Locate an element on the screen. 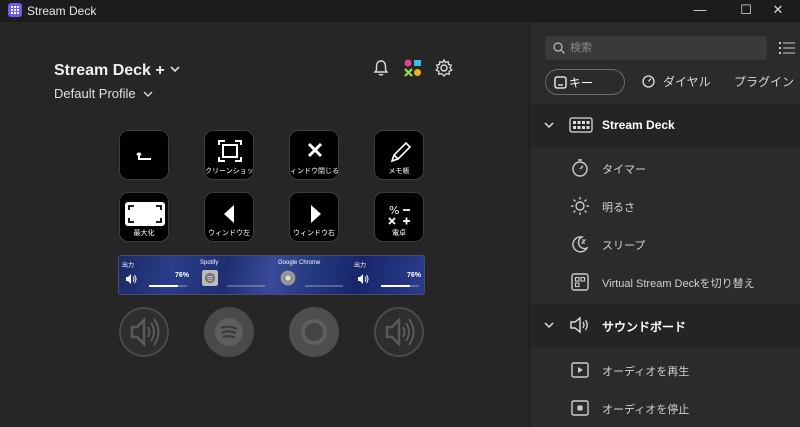 Image resolution: width=800 pixels, height=427 pixels. title-bar: Stream Deck — ☐ ✕ is located at coordinates (400, 11).